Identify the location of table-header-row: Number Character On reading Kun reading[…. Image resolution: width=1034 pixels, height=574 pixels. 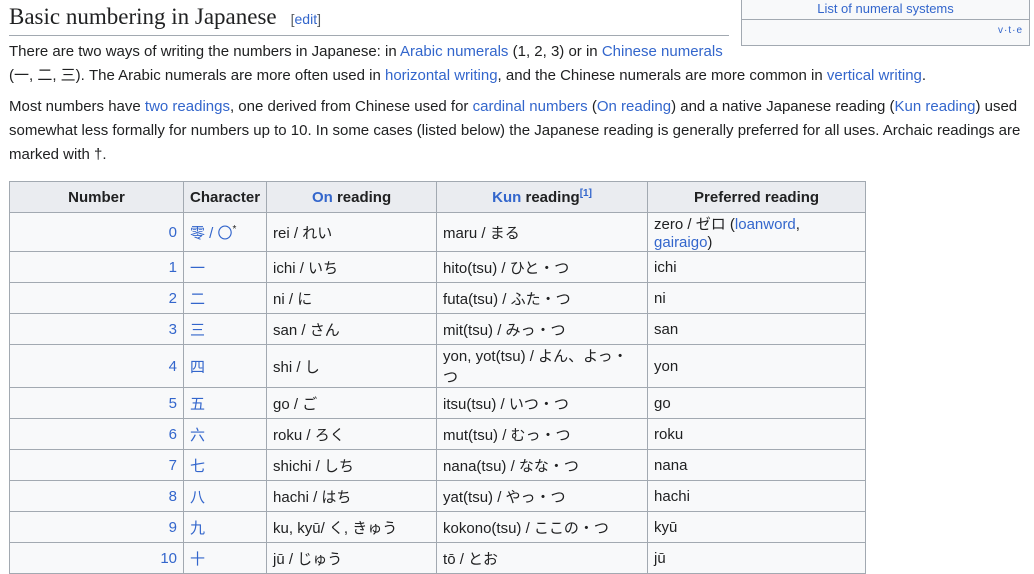
(438, 197).